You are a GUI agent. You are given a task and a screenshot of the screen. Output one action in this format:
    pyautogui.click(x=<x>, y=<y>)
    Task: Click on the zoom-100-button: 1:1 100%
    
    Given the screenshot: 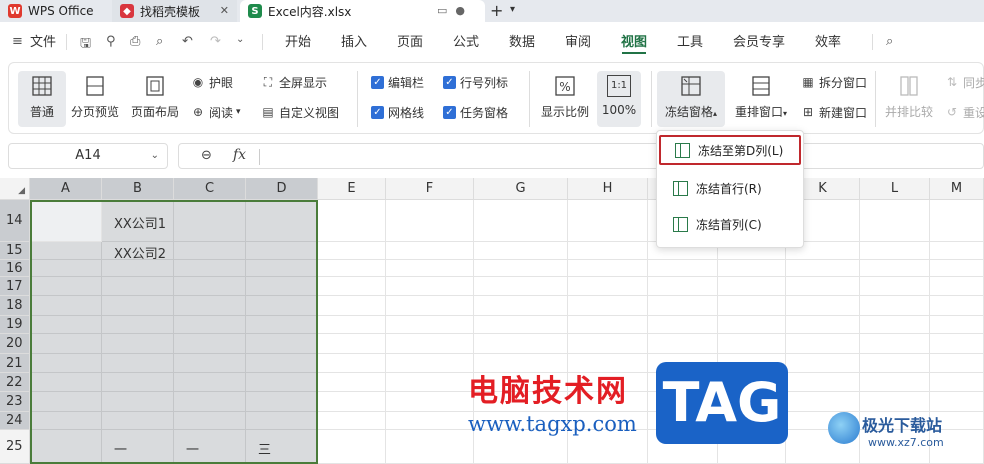 What is the action you would take?
    pyautogui.click(x=619, y=99)
    